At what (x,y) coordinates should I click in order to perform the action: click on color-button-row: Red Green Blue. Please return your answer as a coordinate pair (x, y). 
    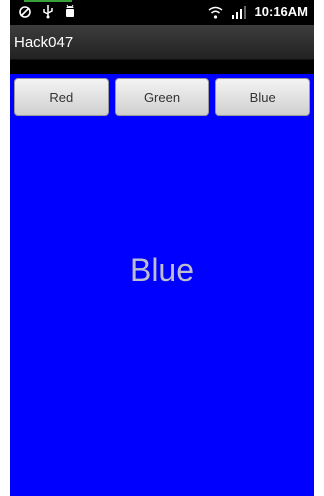
    Looking at the image, I should click on (162, 98).